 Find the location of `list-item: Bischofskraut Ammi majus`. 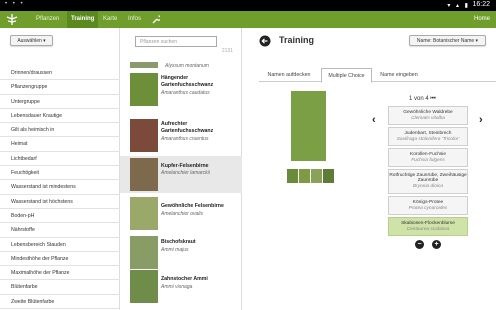

list-item: Bischofskraut Ammi majus is located at coordinates (181, 252).